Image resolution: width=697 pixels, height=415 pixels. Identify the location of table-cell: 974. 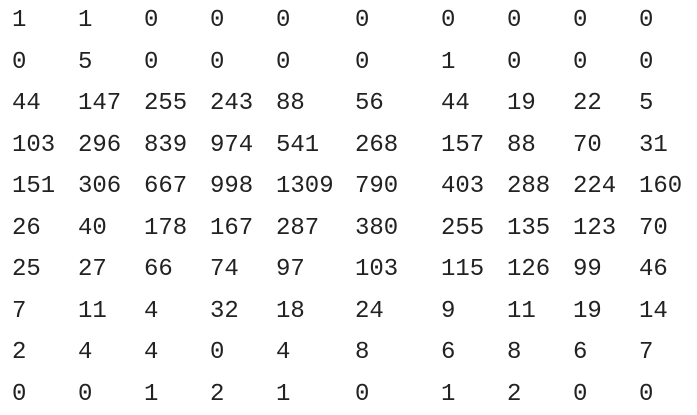
(231, 146).